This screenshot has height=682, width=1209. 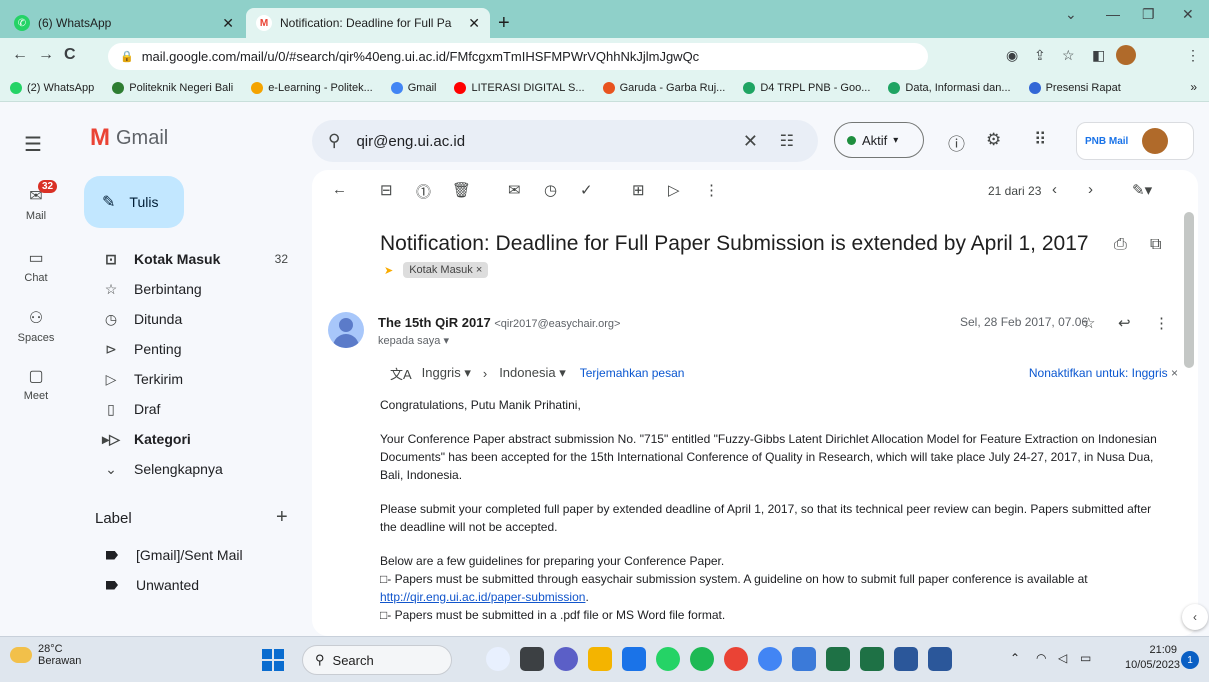 What do you see at coordinates (45, 655) in the screenshot?
I see `weather-widget: 28°C Berawan` at bounding box center [45, 655].